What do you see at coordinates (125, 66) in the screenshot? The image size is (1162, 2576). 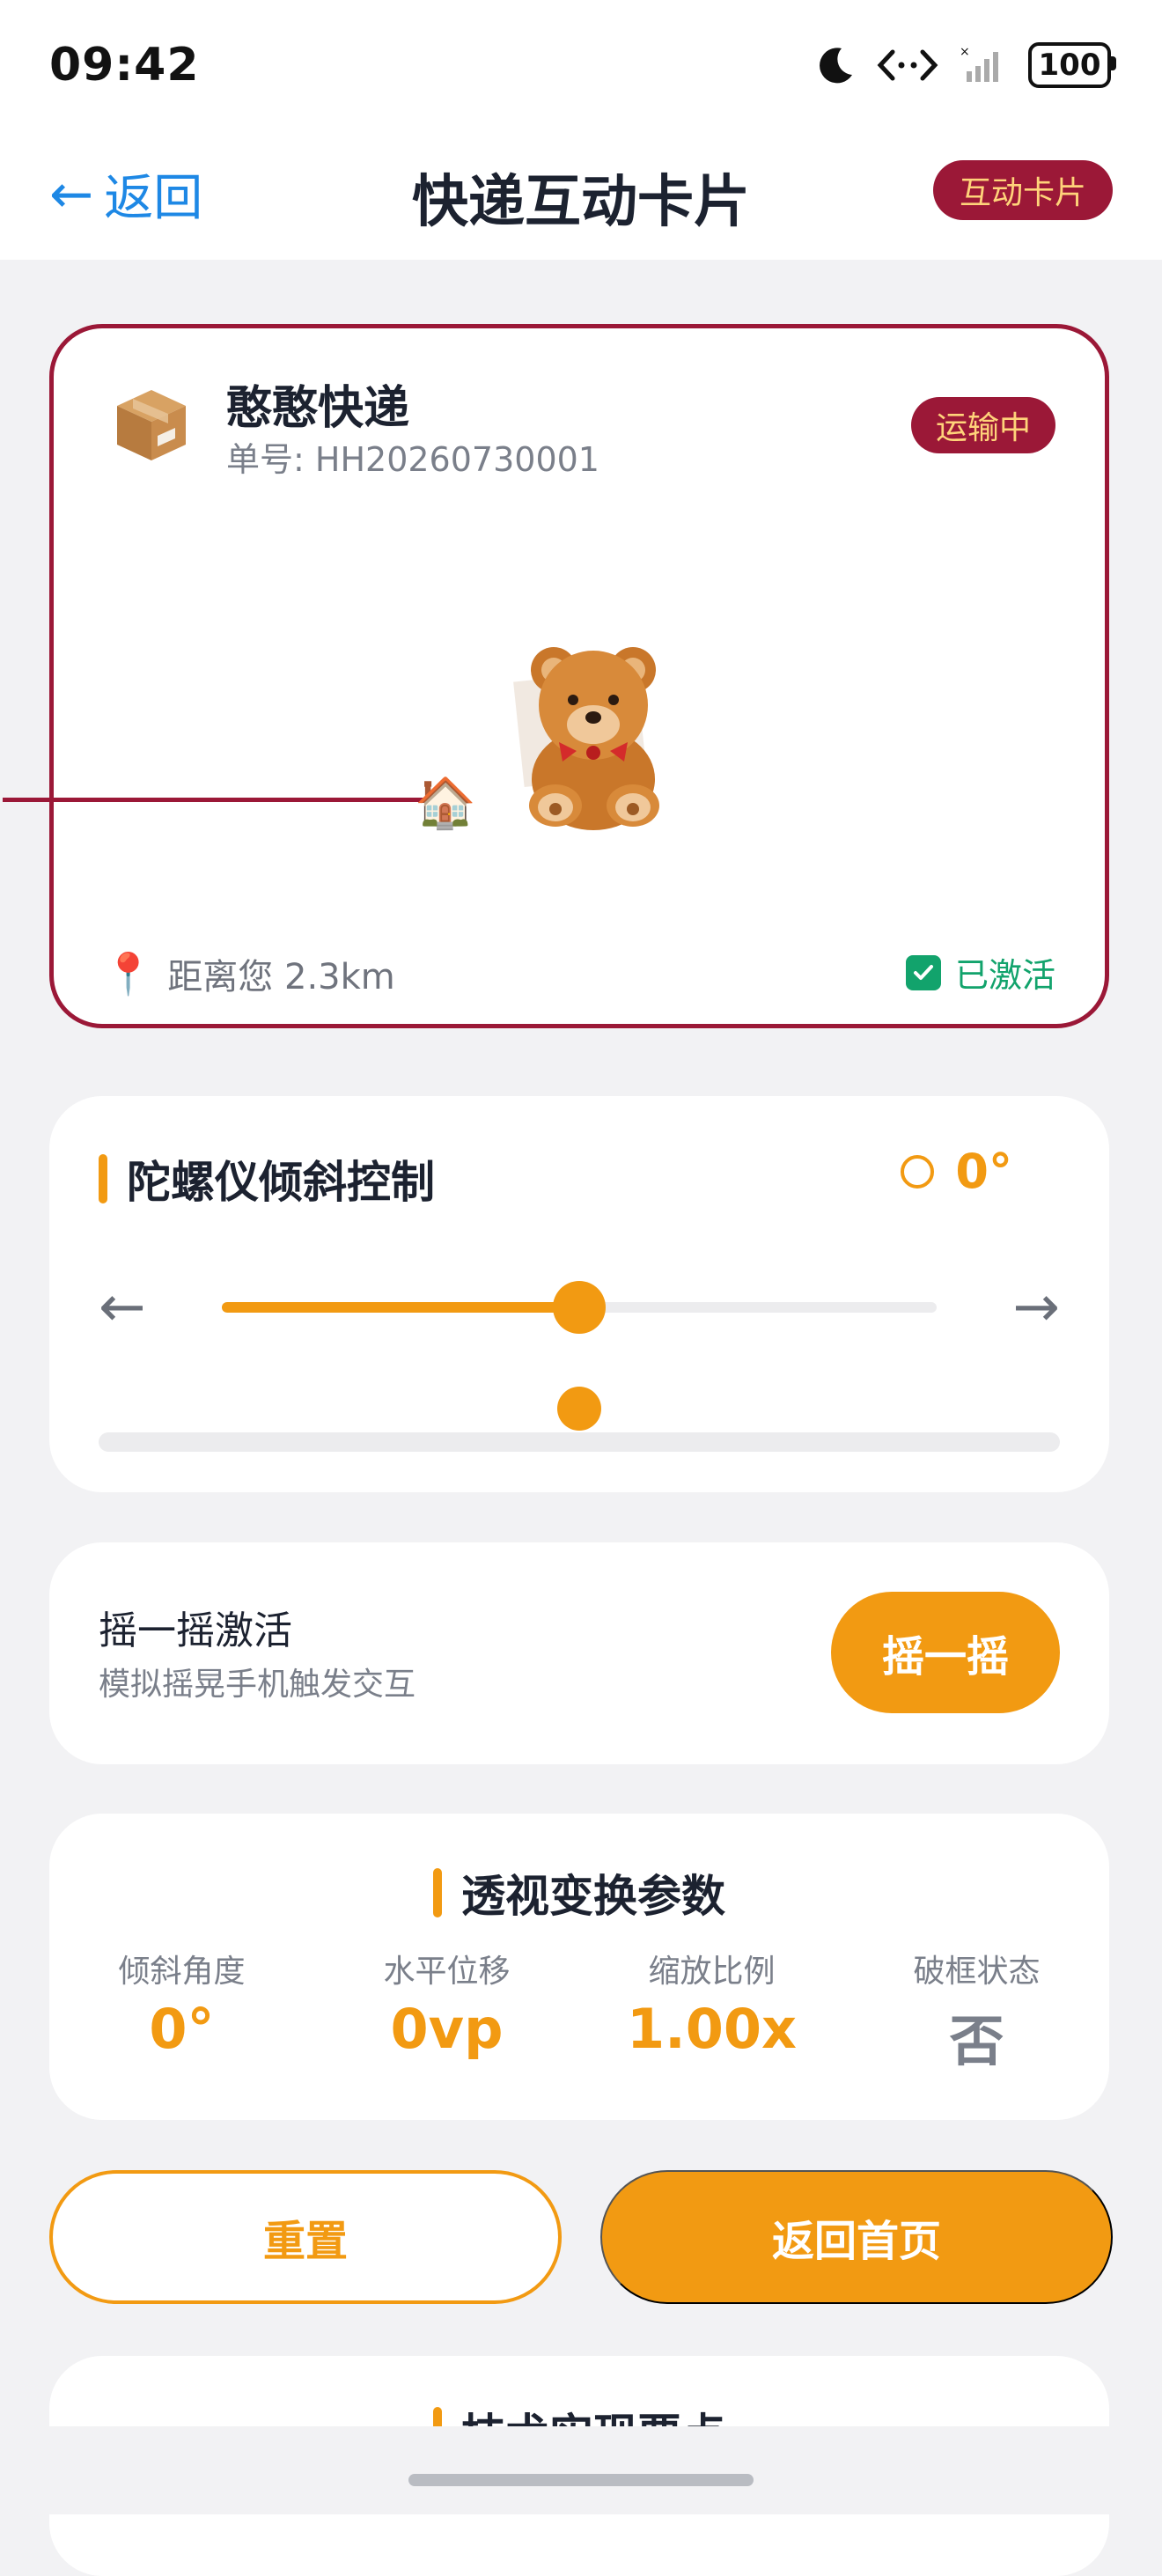 I see `status-time: 09:42` at bounding box center [125, 66].